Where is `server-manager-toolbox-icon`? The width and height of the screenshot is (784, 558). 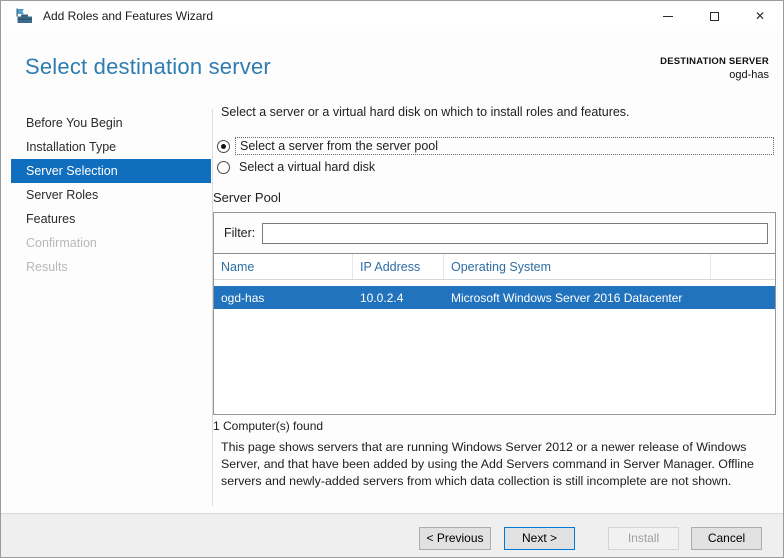 server-manager-toolbox-icon is located at coordinates (25, 16).